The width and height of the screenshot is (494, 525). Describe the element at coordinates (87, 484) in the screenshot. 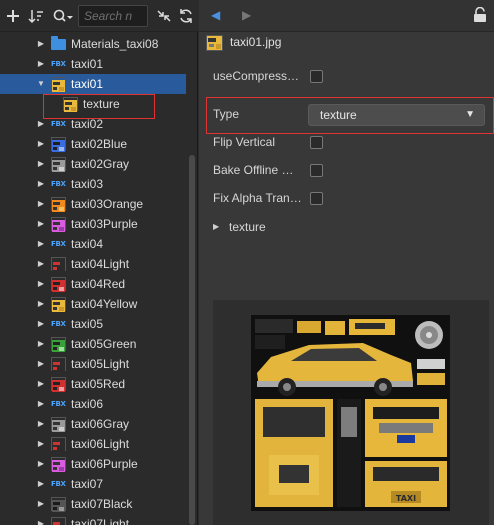

I see `tree-item-label: taxi07` at that location.